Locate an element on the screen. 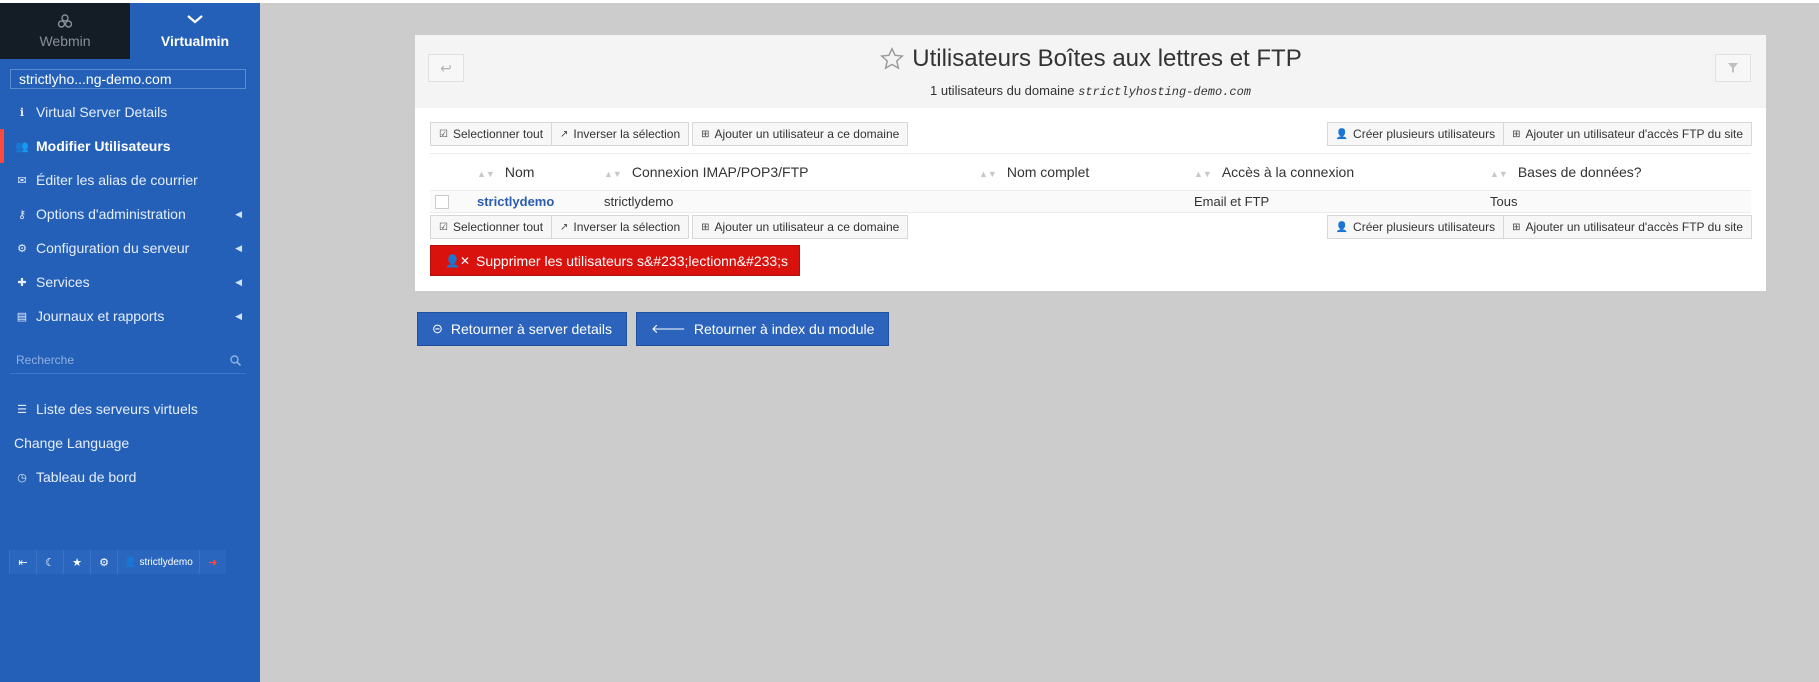  cell-databases: Tous is located at coordinates (1620, 201).